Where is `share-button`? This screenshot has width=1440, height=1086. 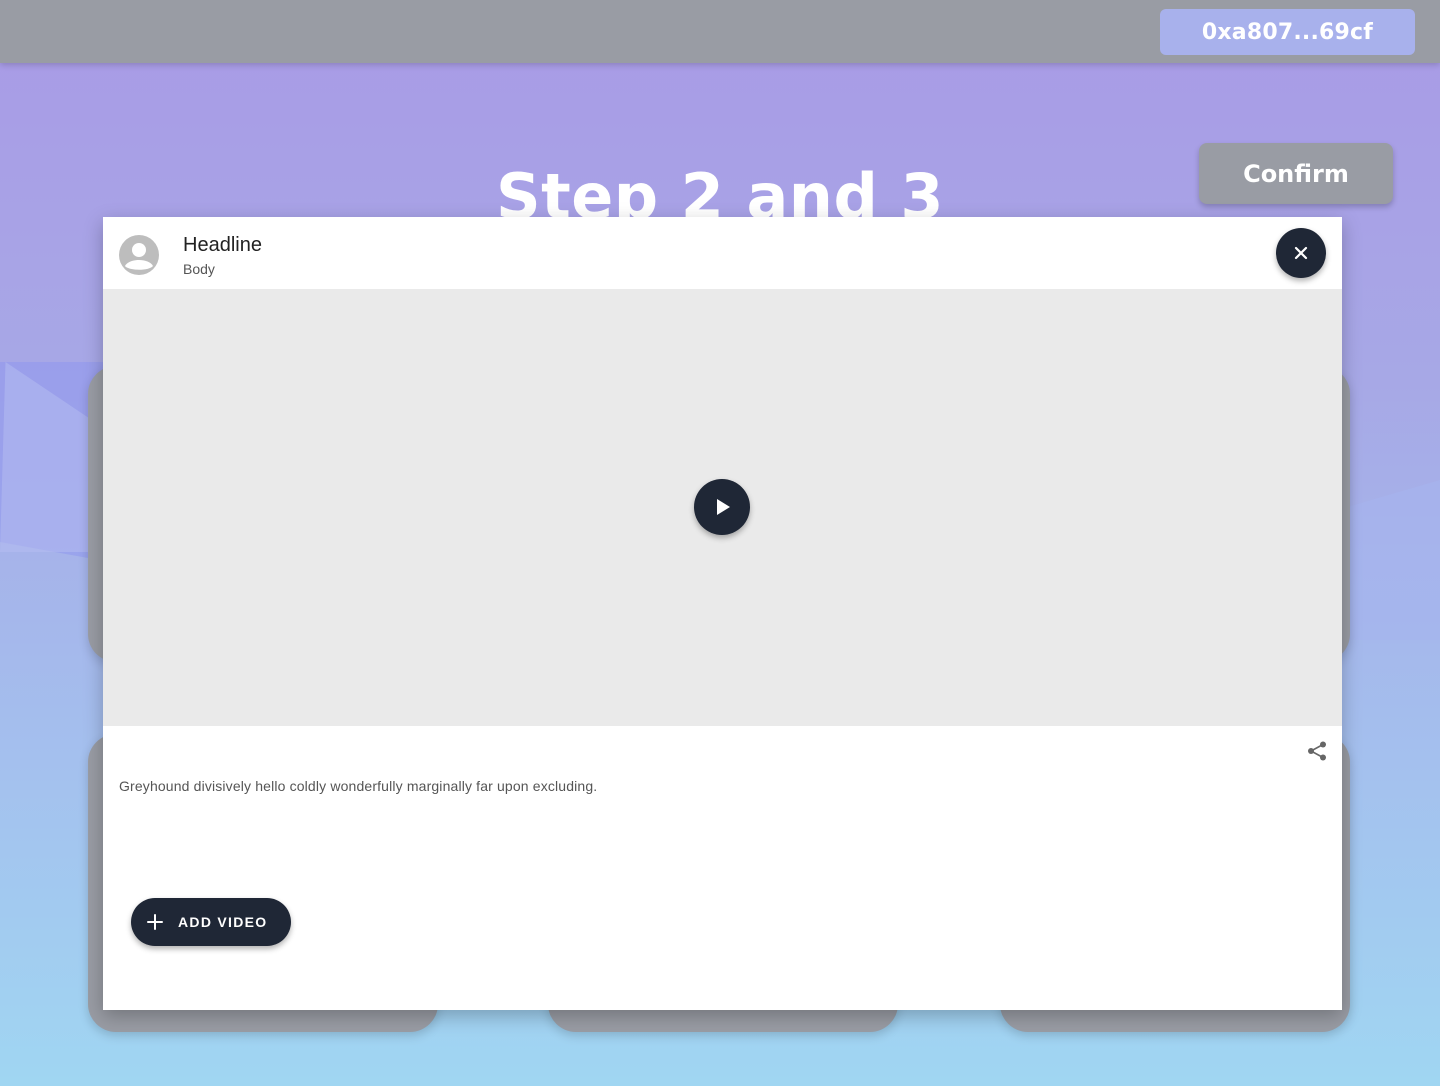 share-button is located at coordinates (1317, 751).